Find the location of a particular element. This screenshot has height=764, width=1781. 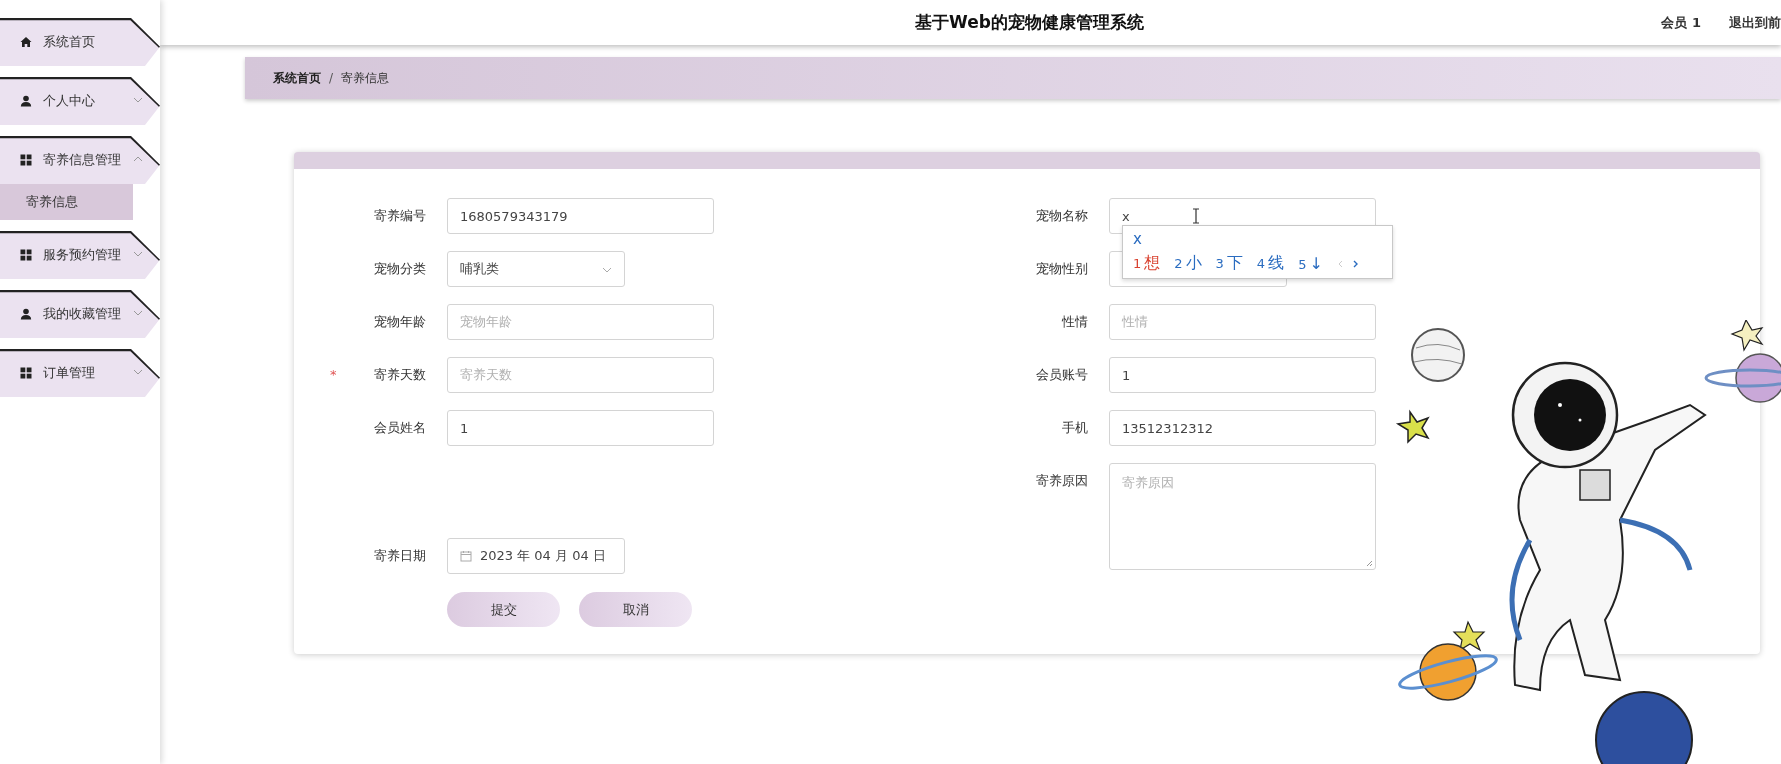

field-label: 手机 is located at coordinates (1074, 428).